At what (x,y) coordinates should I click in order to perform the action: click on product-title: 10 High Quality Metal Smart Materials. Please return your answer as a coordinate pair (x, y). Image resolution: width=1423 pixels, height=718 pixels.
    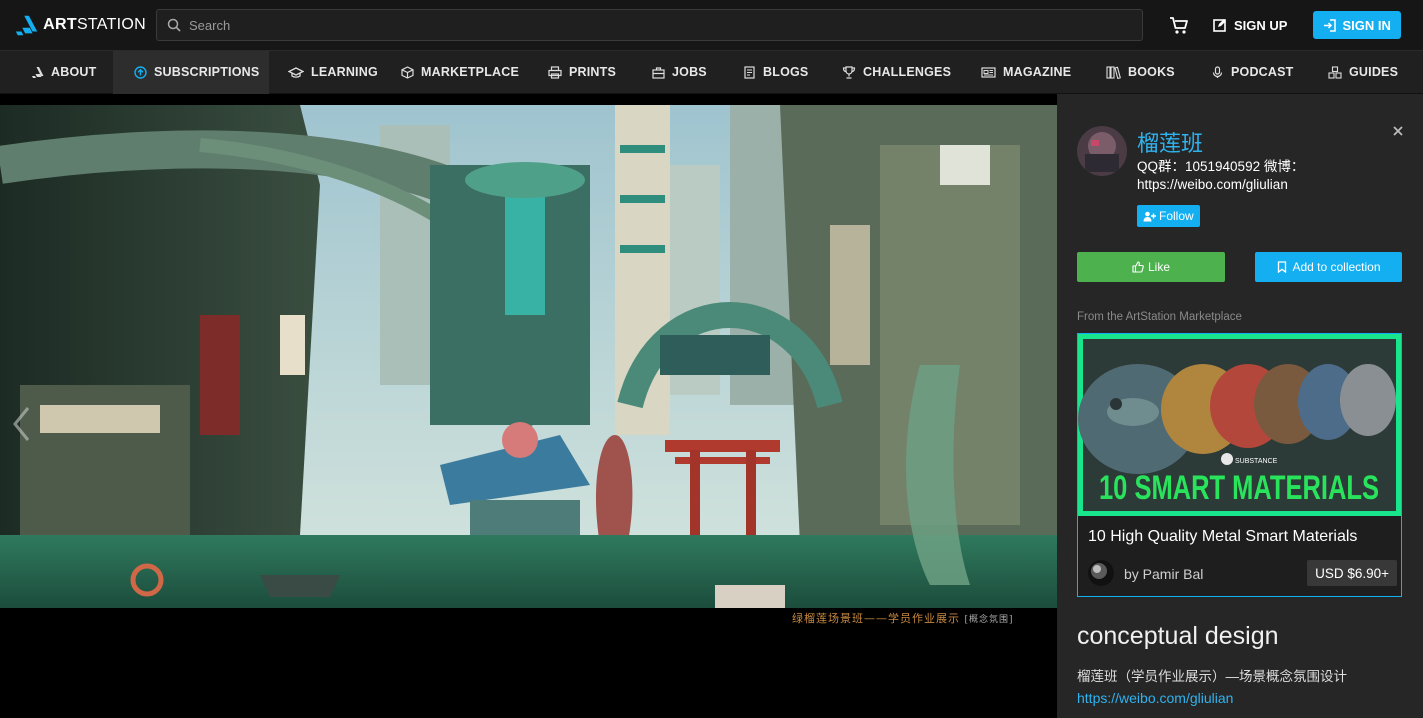
    Looking at the image, I should click on (1222, 537).